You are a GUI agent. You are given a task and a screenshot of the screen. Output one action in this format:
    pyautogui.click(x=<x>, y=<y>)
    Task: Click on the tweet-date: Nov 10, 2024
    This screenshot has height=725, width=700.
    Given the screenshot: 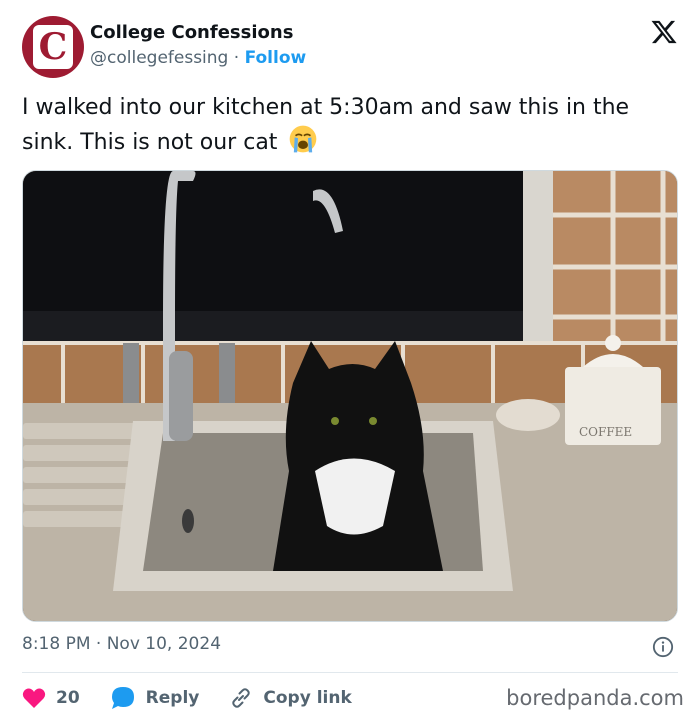 What is the action you would take?
    pyautogui.click(x=164, y=644)
    